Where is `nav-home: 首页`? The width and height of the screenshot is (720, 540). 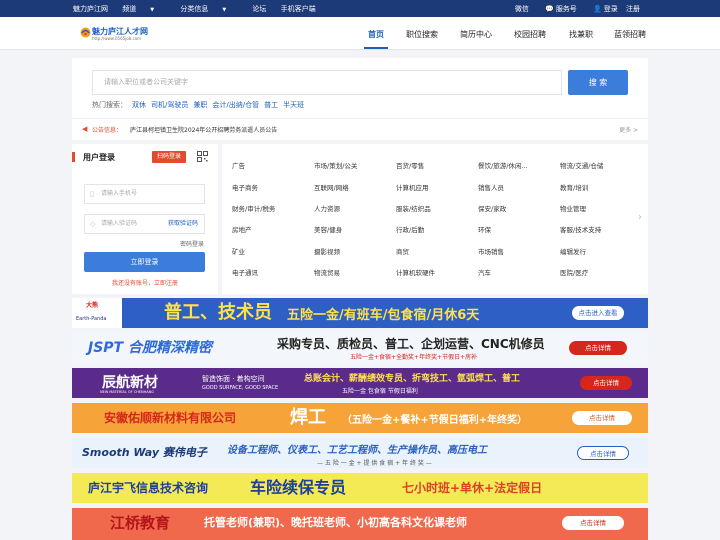 nav-home: 首页 is located at coordinates (376, 34).